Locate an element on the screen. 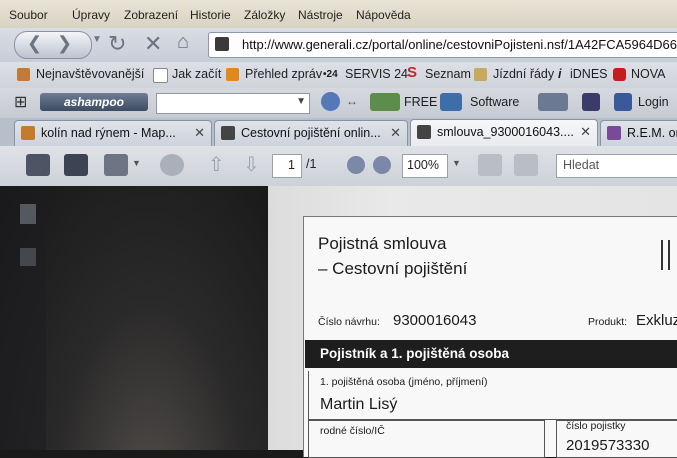 The height and width of the screenshot is (458, 677). tab-travel-insurance: Cestovní pojištění onlin... ✕ is located at coordinates (311, 133).